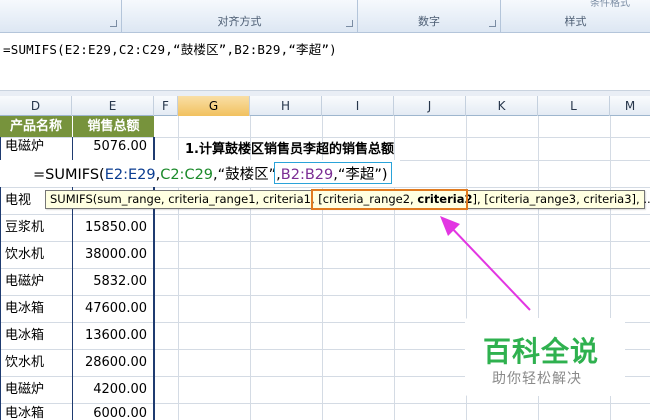 This screenshot has height=420, width=650. I want to click on formula-text: =SUMIFS(E2:E29,C2:C29,“鼓楼区”,B2:B29,“李超”), so click(170, 48).